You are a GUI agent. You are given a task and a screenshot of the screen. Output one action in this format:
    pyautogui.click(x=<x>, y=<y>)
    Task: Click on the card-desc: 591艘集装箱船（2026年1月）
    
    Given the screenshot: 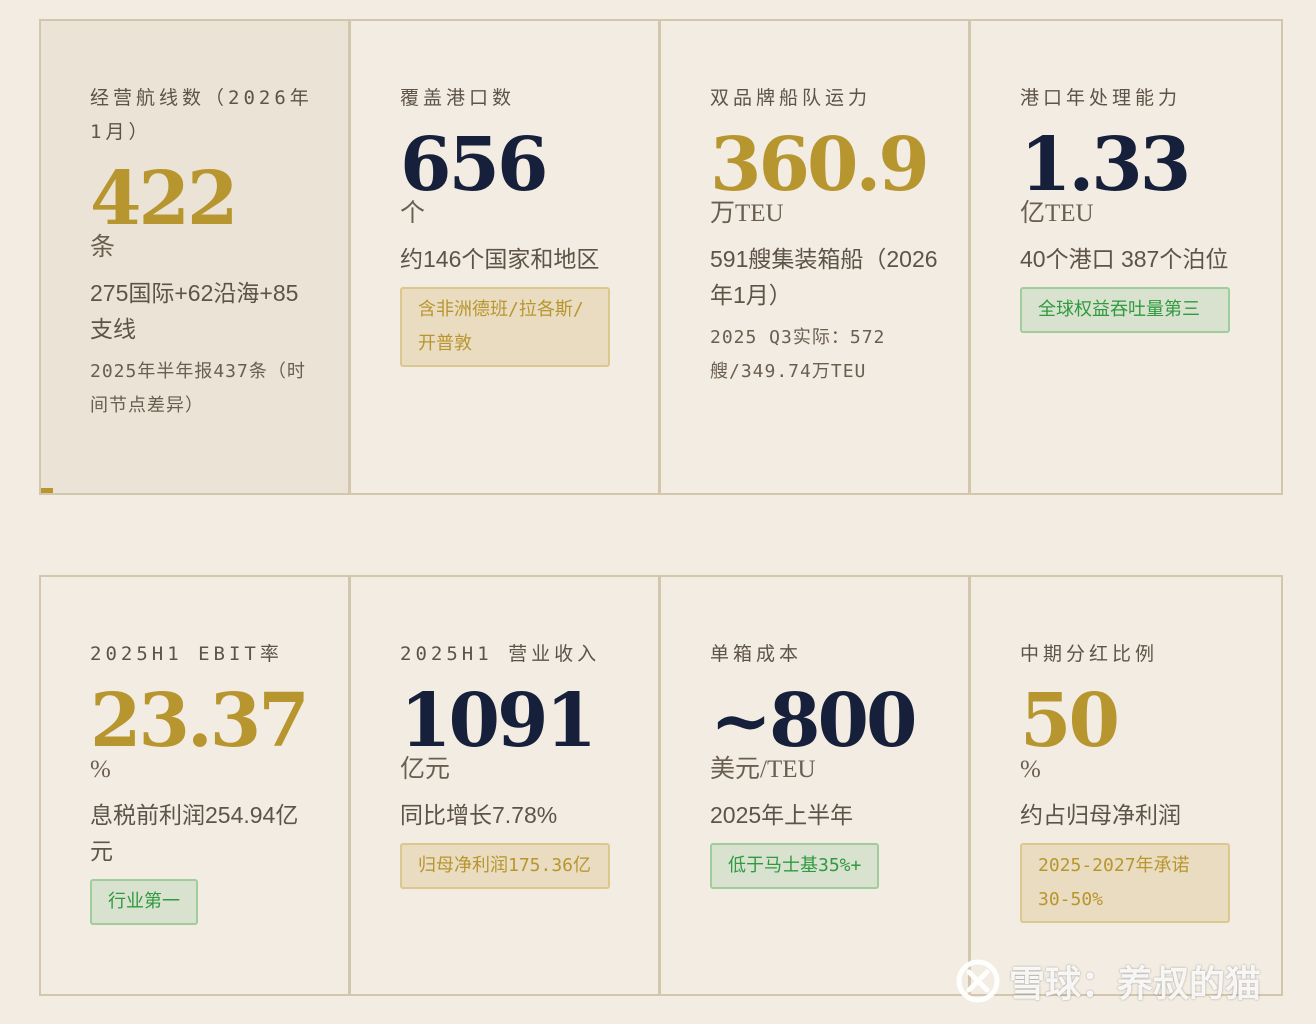 What is the action you would take?
    pyautogui.click(x=824, y=277)
    